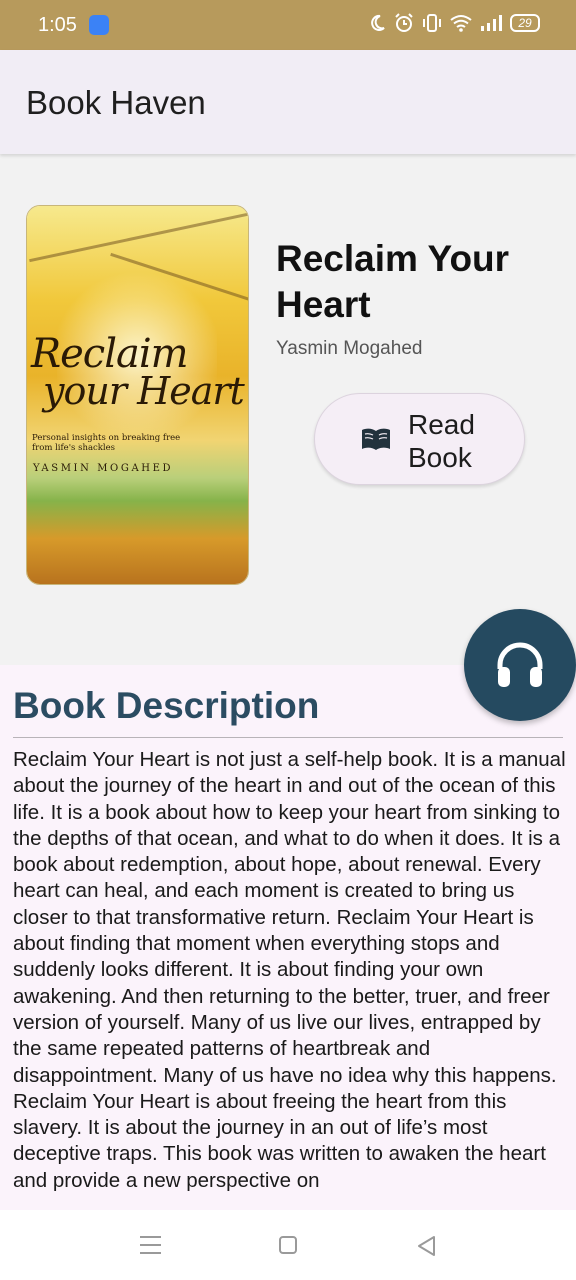 This screenshot has width=576, height=1280. Describe the element at coordinates (525, 23) in the screenshot. I see `battery-icon: 29` at that location.